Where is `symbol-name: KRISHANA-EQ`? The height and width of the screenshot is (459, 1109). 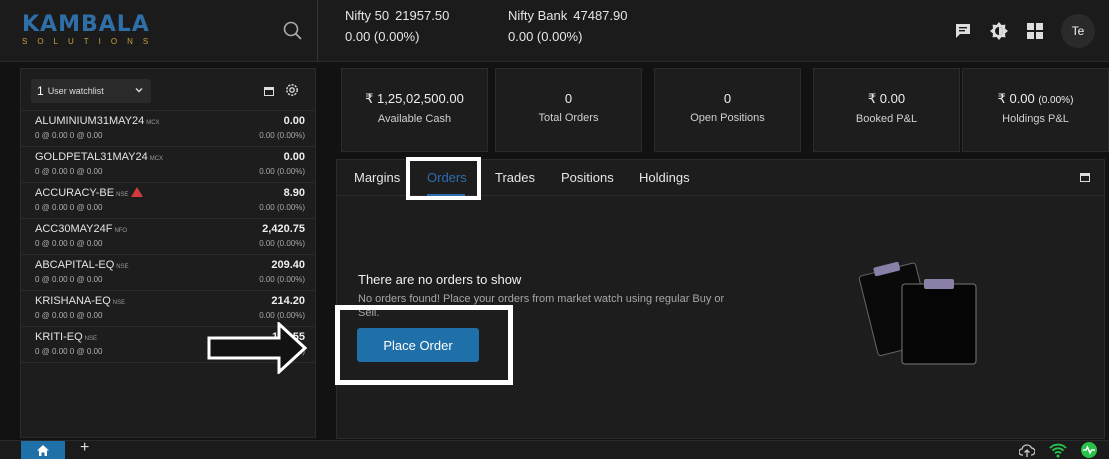
symbol-name: KRISHANA-EQ is located at coordinates (73, 301).